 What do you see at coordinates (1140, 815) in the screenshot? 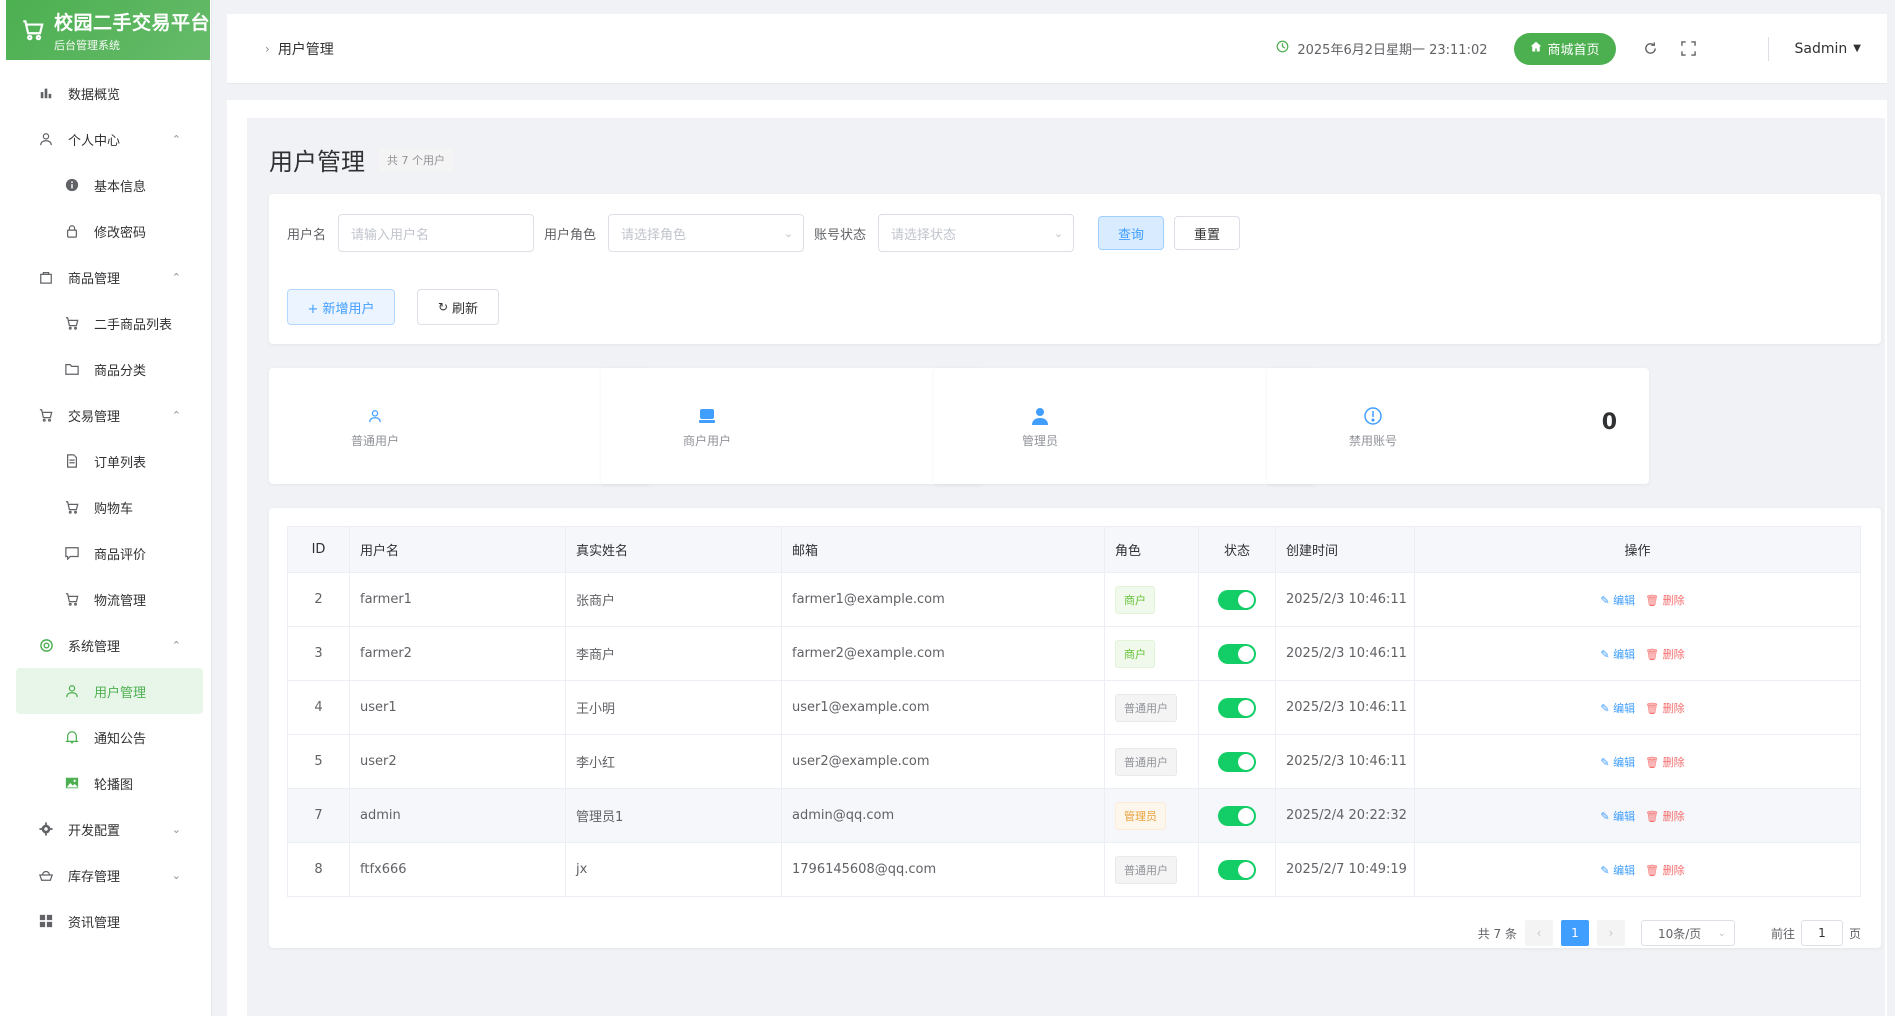
I see `role-tag: 管理员` at bounding box center [1140, 815].